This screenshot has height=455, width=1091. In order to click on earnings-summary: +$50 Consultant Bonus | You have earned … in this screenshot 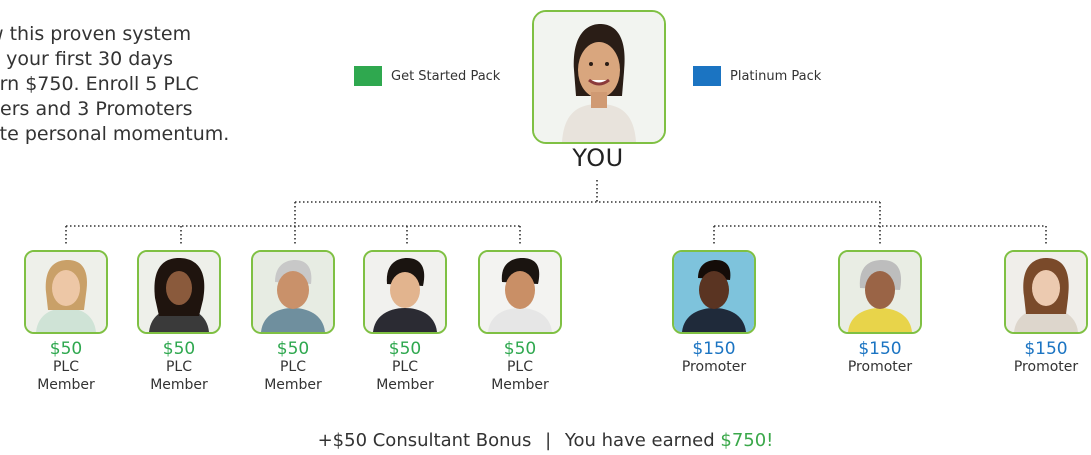, I will do `click(545, 440)`.